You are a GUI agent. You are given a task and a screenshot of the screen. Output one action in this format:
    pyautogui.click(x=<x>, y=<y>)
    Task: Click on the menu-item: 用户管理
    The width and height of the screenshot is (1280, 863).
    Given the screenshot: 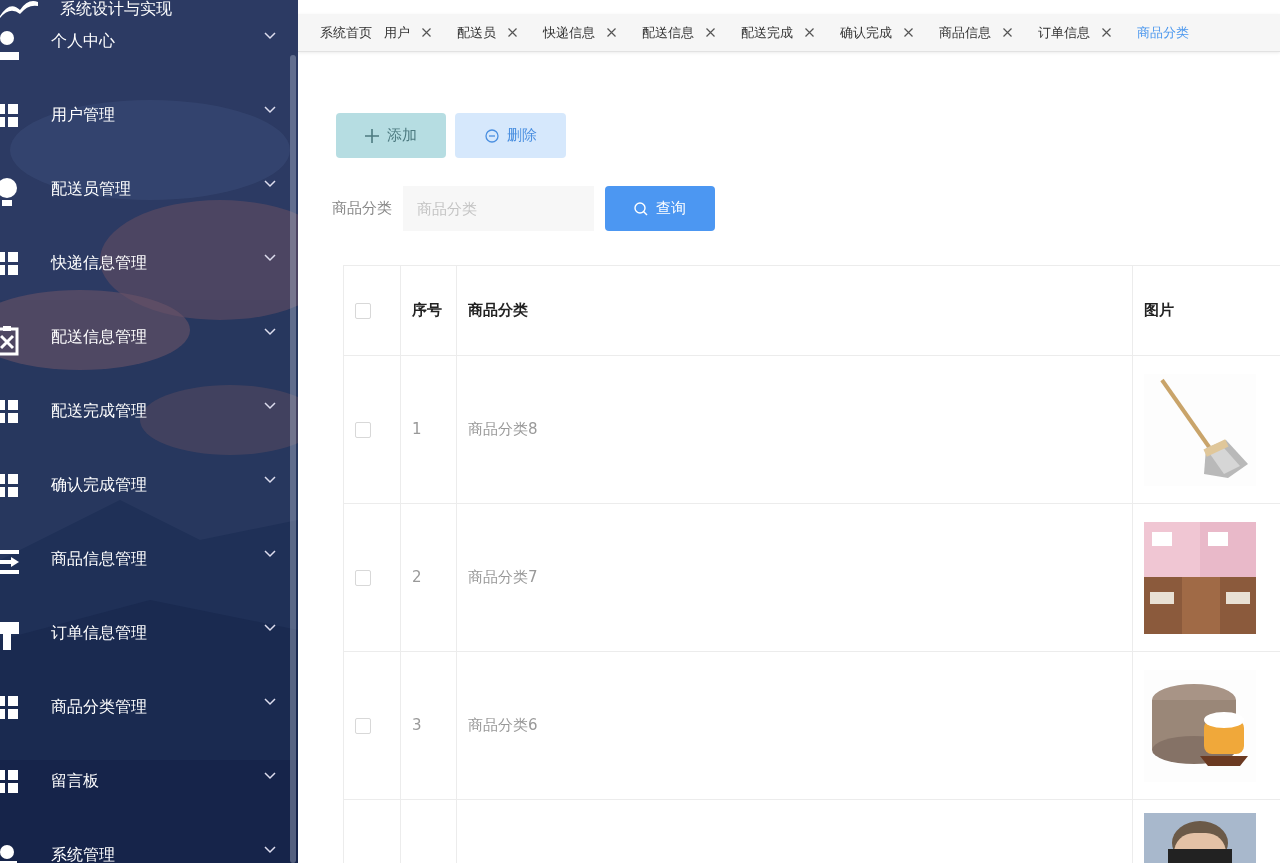 What is the action you would take?
    pyautogui.click(x=149, y=133)
    